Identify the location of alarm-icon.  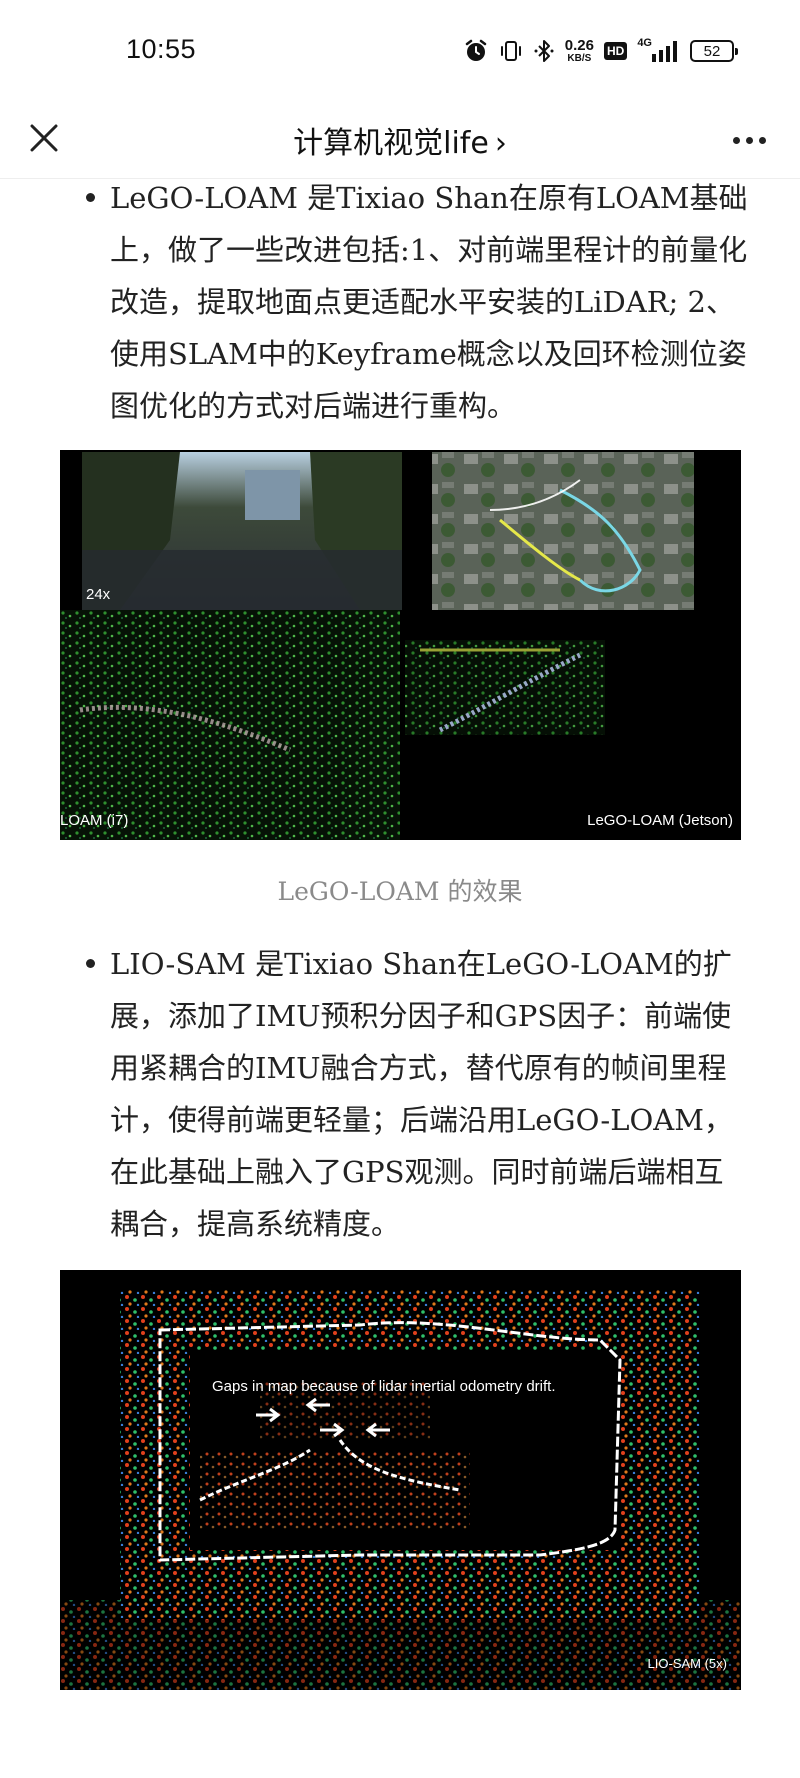
(476, 51).